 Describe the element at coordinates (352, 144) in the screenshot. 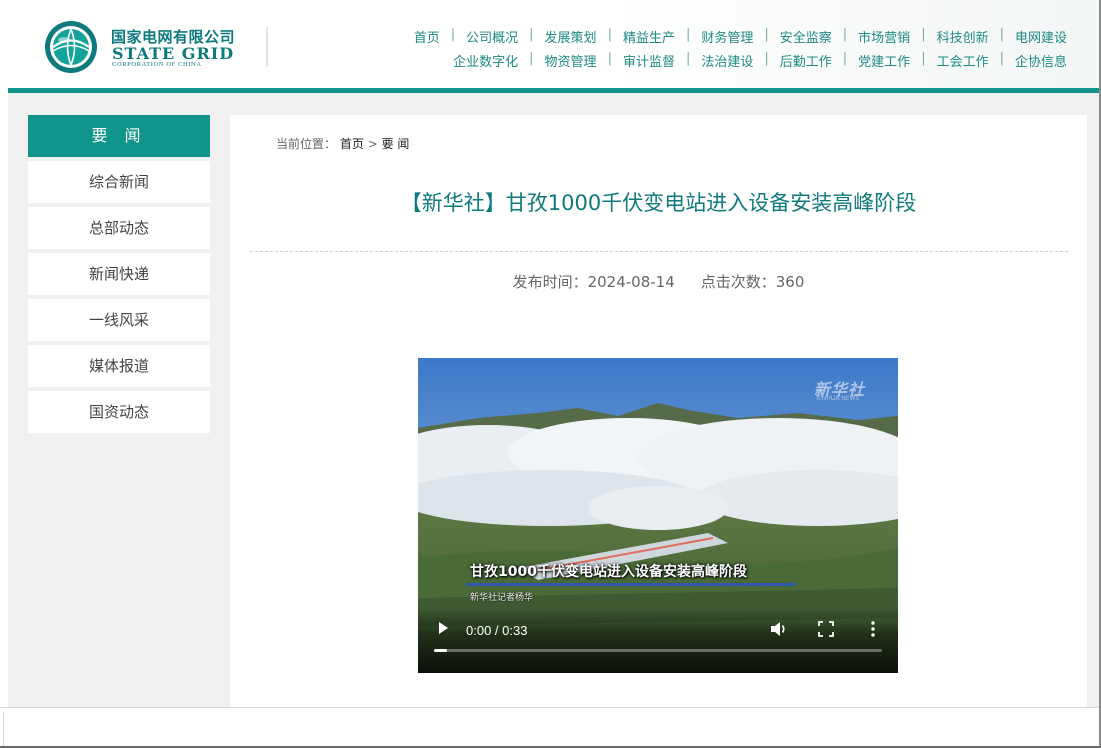

I see `breadcrumb-home-link: 首页` at that location.